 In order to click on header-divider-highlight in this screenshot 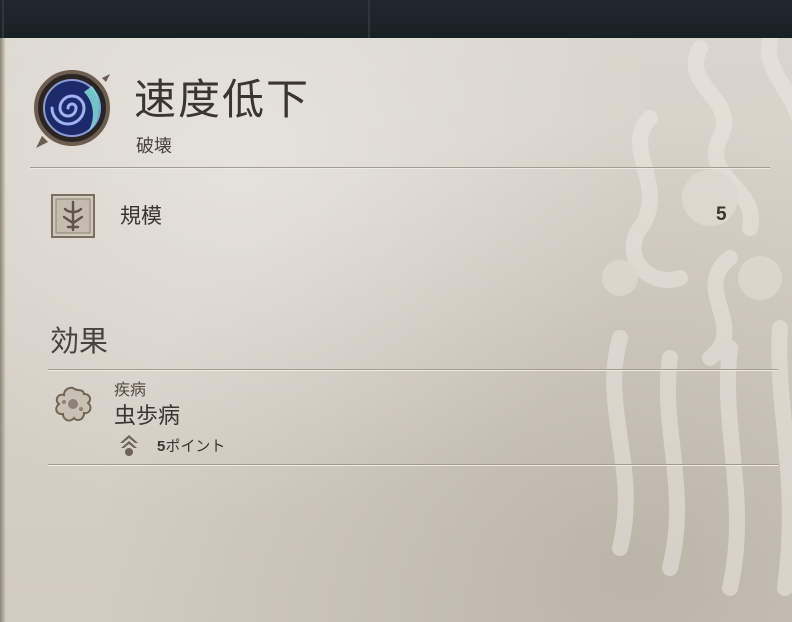, I will do `click(400, 168)`.